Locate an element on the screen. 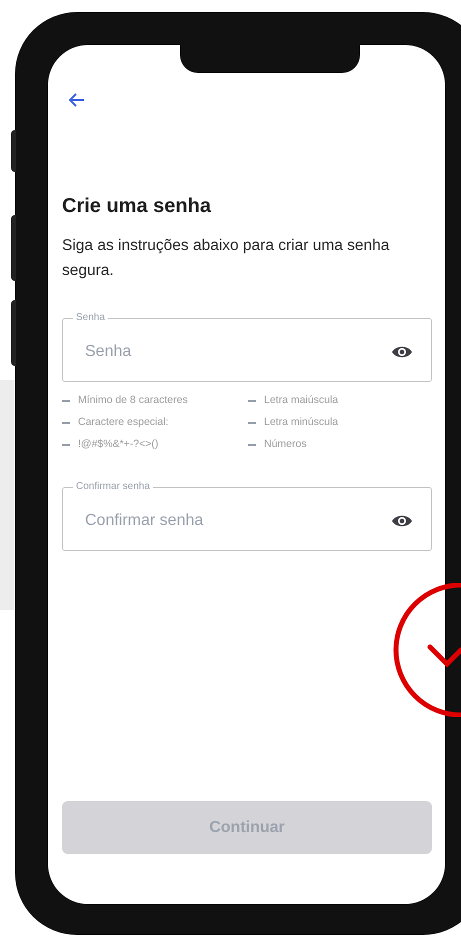  password-field: Confirmar senha Confirmar senha is located at coordinates (247, 516).